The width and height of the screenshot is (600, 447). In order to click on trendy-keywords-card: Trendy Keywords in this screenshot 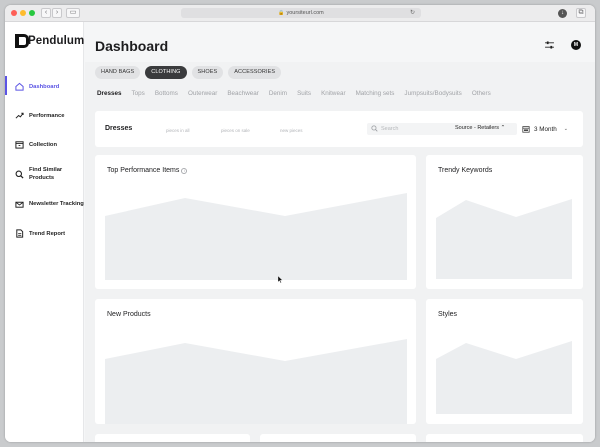, I will do `click(504, 222)`.